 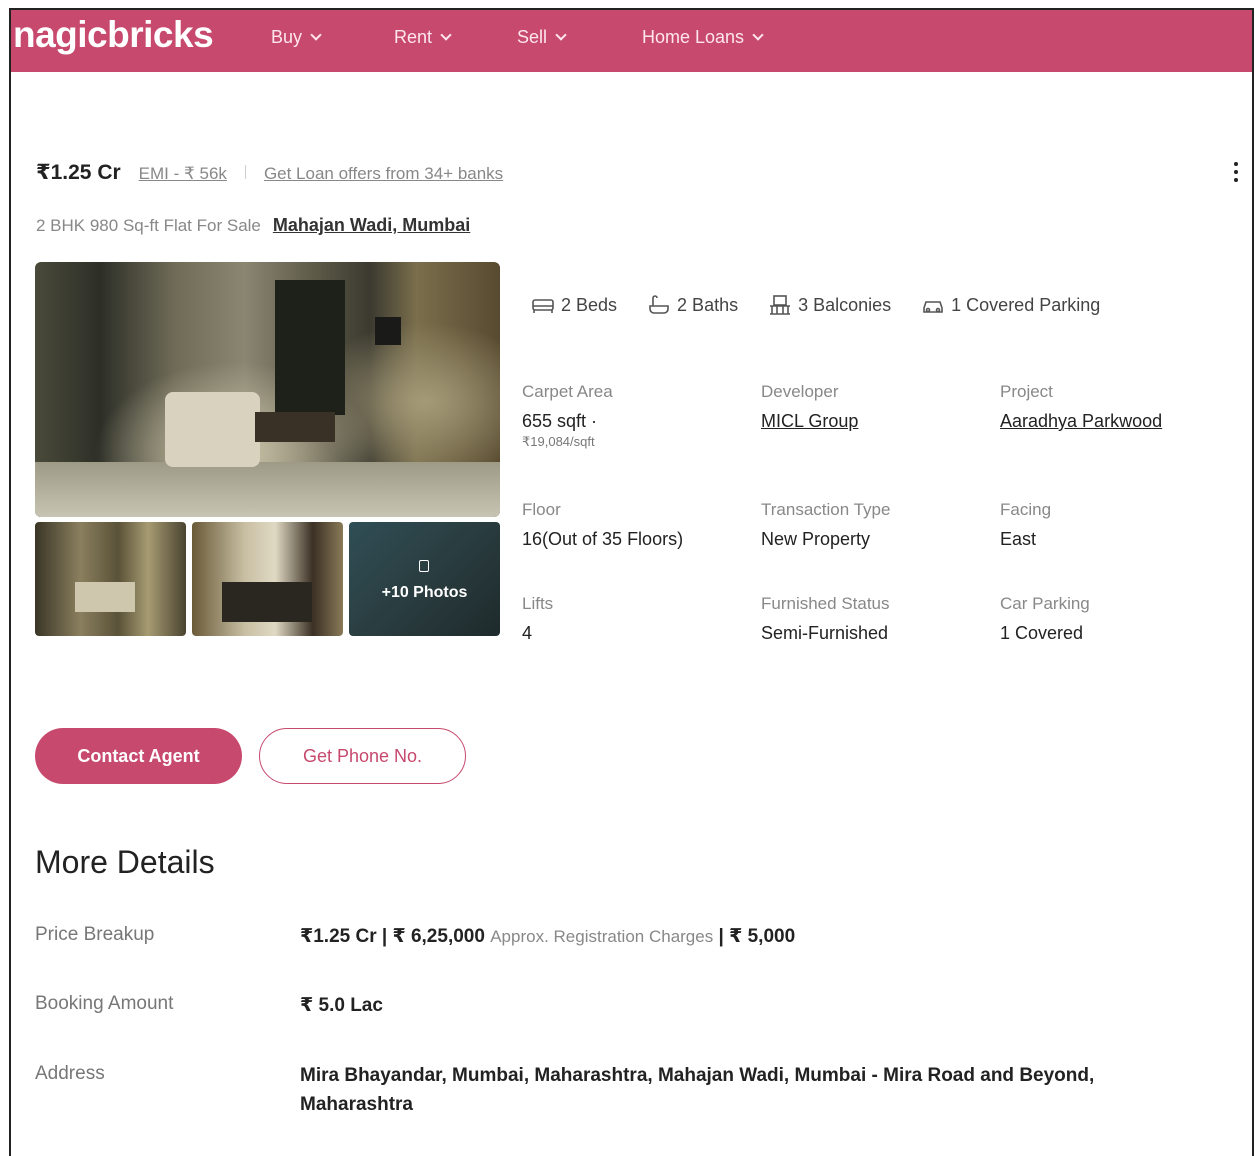 What do you see at coordinates (541, 509) in the screenshot?
I see `spec-label: Floor` at bounding box center [541, 509].